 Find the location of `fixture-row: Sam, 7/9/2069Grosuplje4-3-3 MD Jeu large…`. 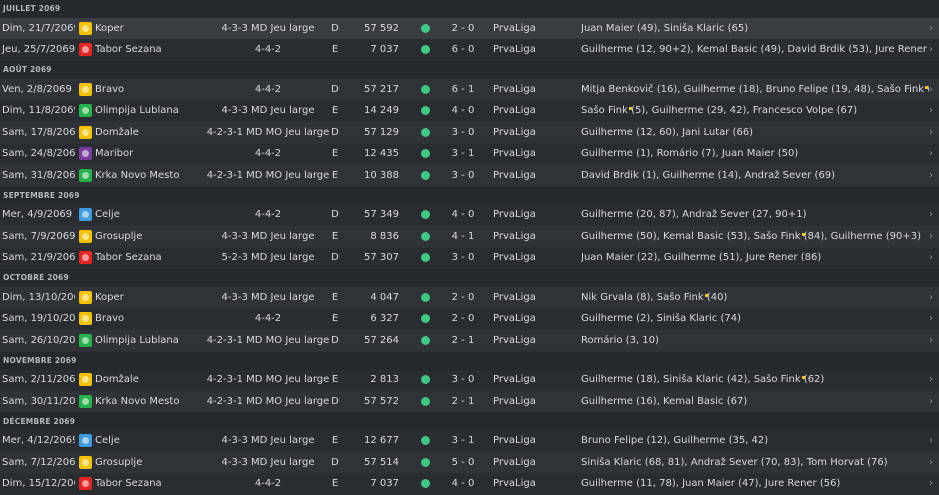

fixture-row: Sam, 7/9/2069Grosuplje4-3-3 MD Jeu large… is located at coordinates (469, 237).